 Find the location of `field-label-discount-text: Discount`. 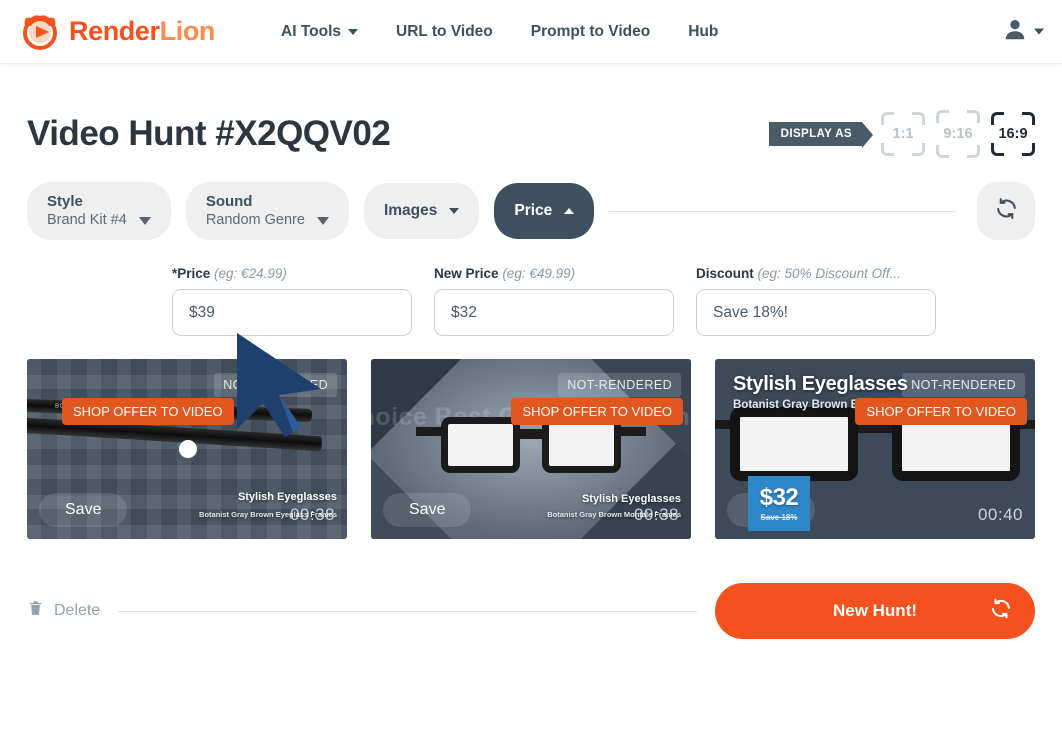

field-label-discount-text: Discount is located at coordinates (725, 273).